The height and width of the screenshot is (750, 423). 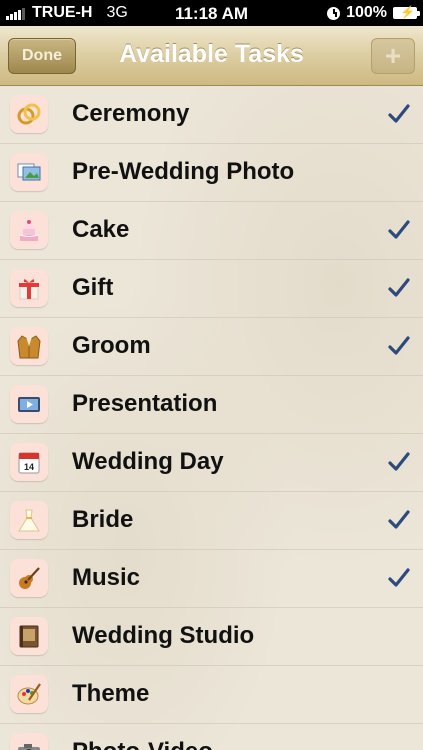 What do you see at coordinates (29, 520) in the screenshot?
I see `dress-icon` at bounding box center [29, 520].